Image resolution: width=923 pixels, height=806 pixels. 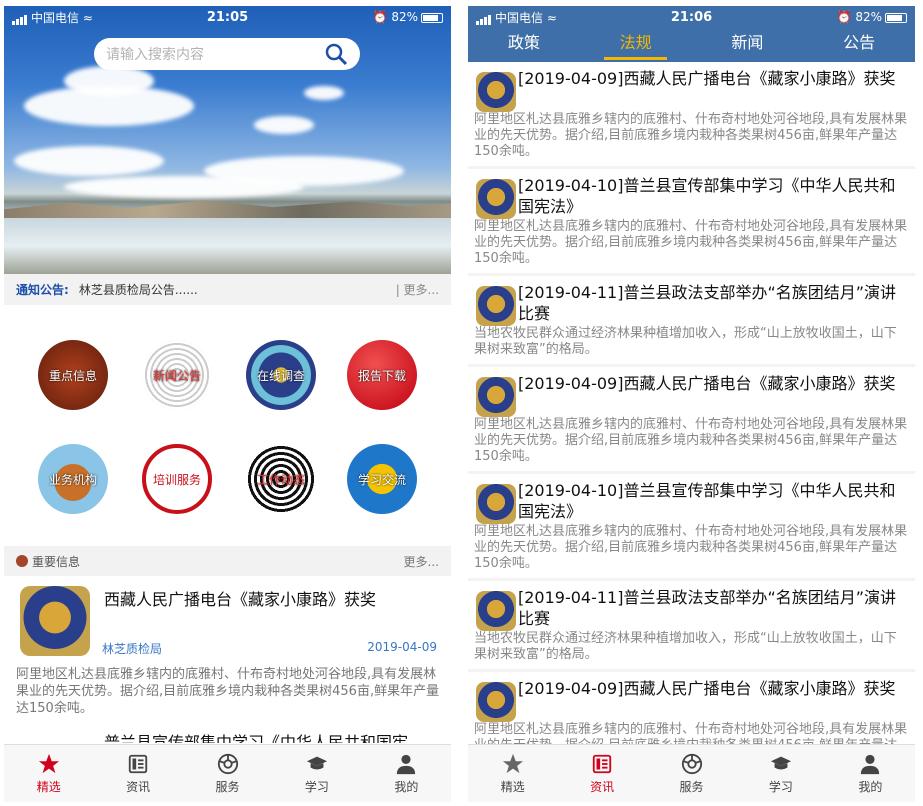 I want to click on tab-bar: 精选 资讯 服务 学习 我的, so click(x=691, y=773).